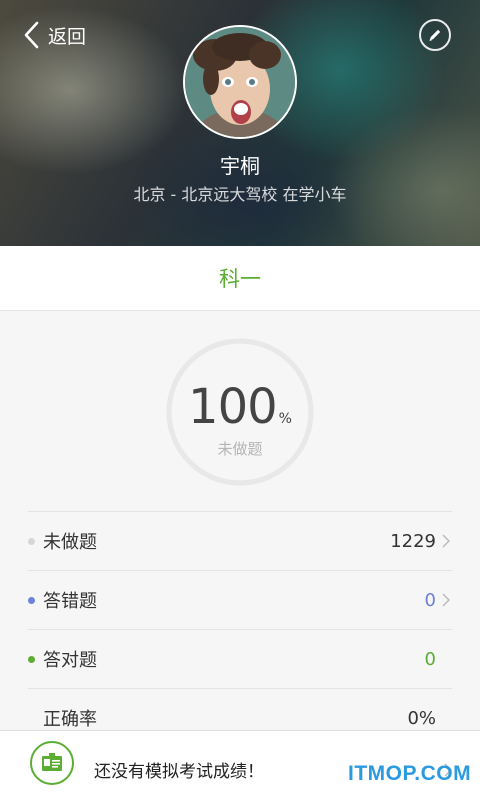 Image resolution: width=480 pixels, height=801 pixels. What do you see at coordinates (31, 35) in the screenshot?
I see `chevron-left-icon` at bounding box center [31, 35].